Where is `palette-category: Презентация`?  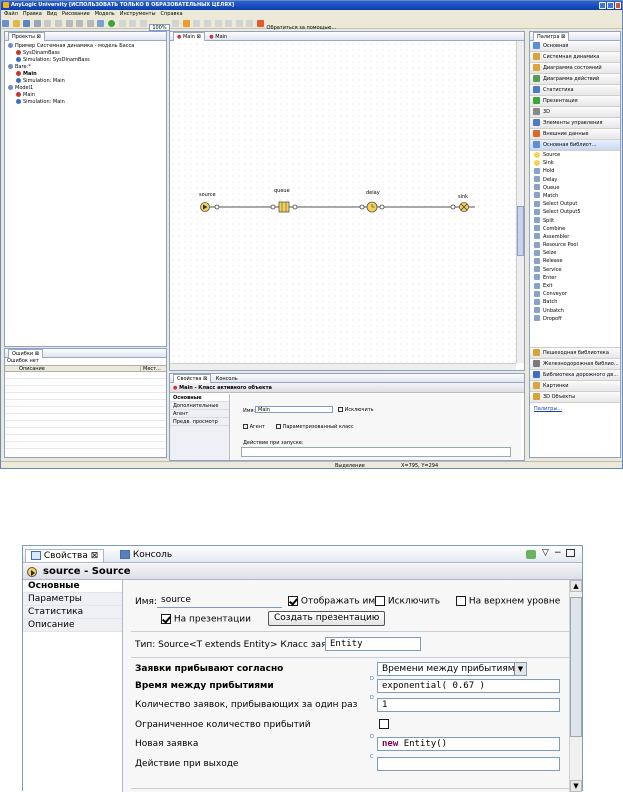 palette-category: Презентация is located at coordinates (575, 101).